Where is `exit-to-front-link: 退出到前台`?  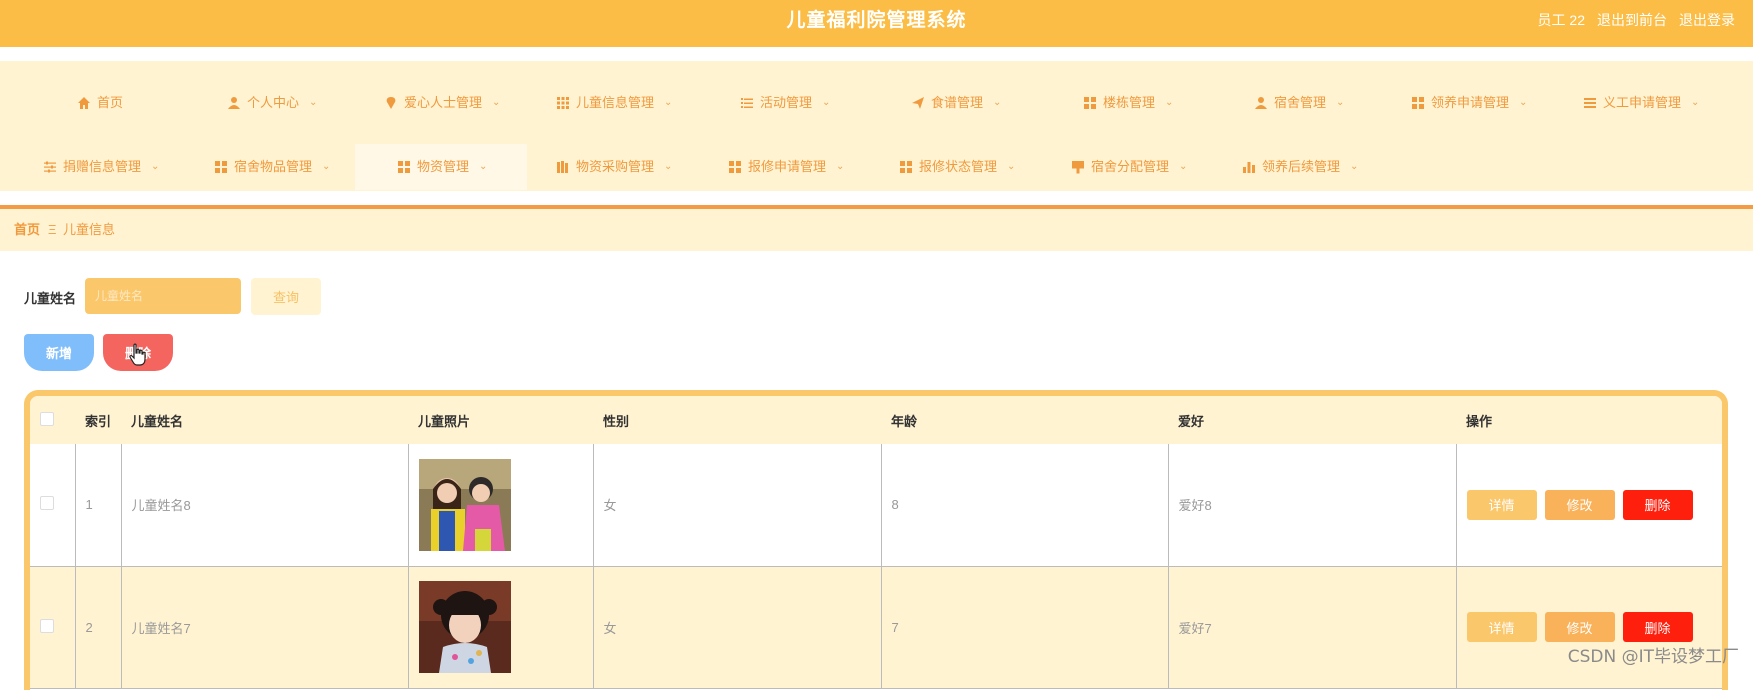 exit-to-front-link: 退出到前台 is located at coordinates (1632, 23).